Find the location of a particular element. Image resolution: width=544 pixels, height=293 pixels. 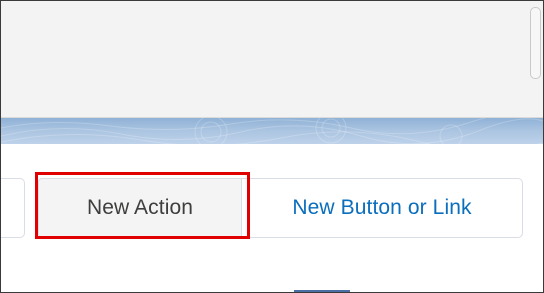

previous-button is located at coordinates (13, 208).